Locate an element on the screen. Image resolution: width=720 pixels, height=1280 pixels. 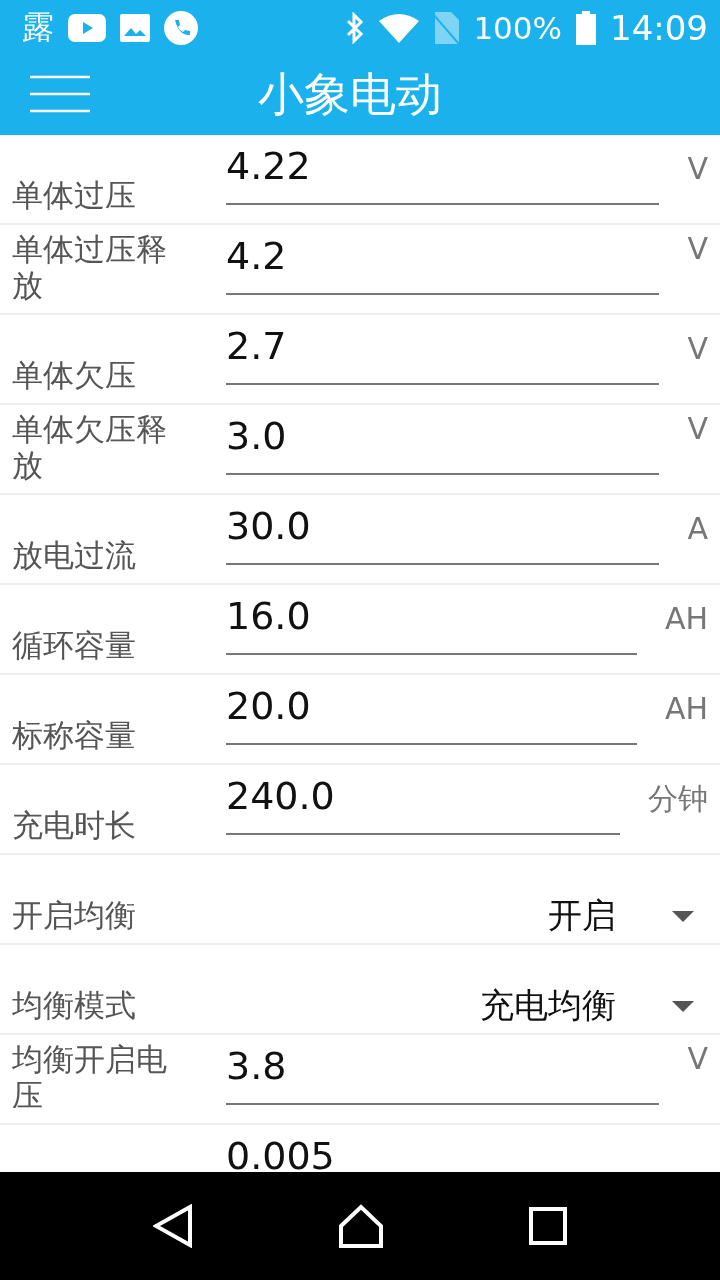
battery-percent: 100% is located at coordinates (517, 27).